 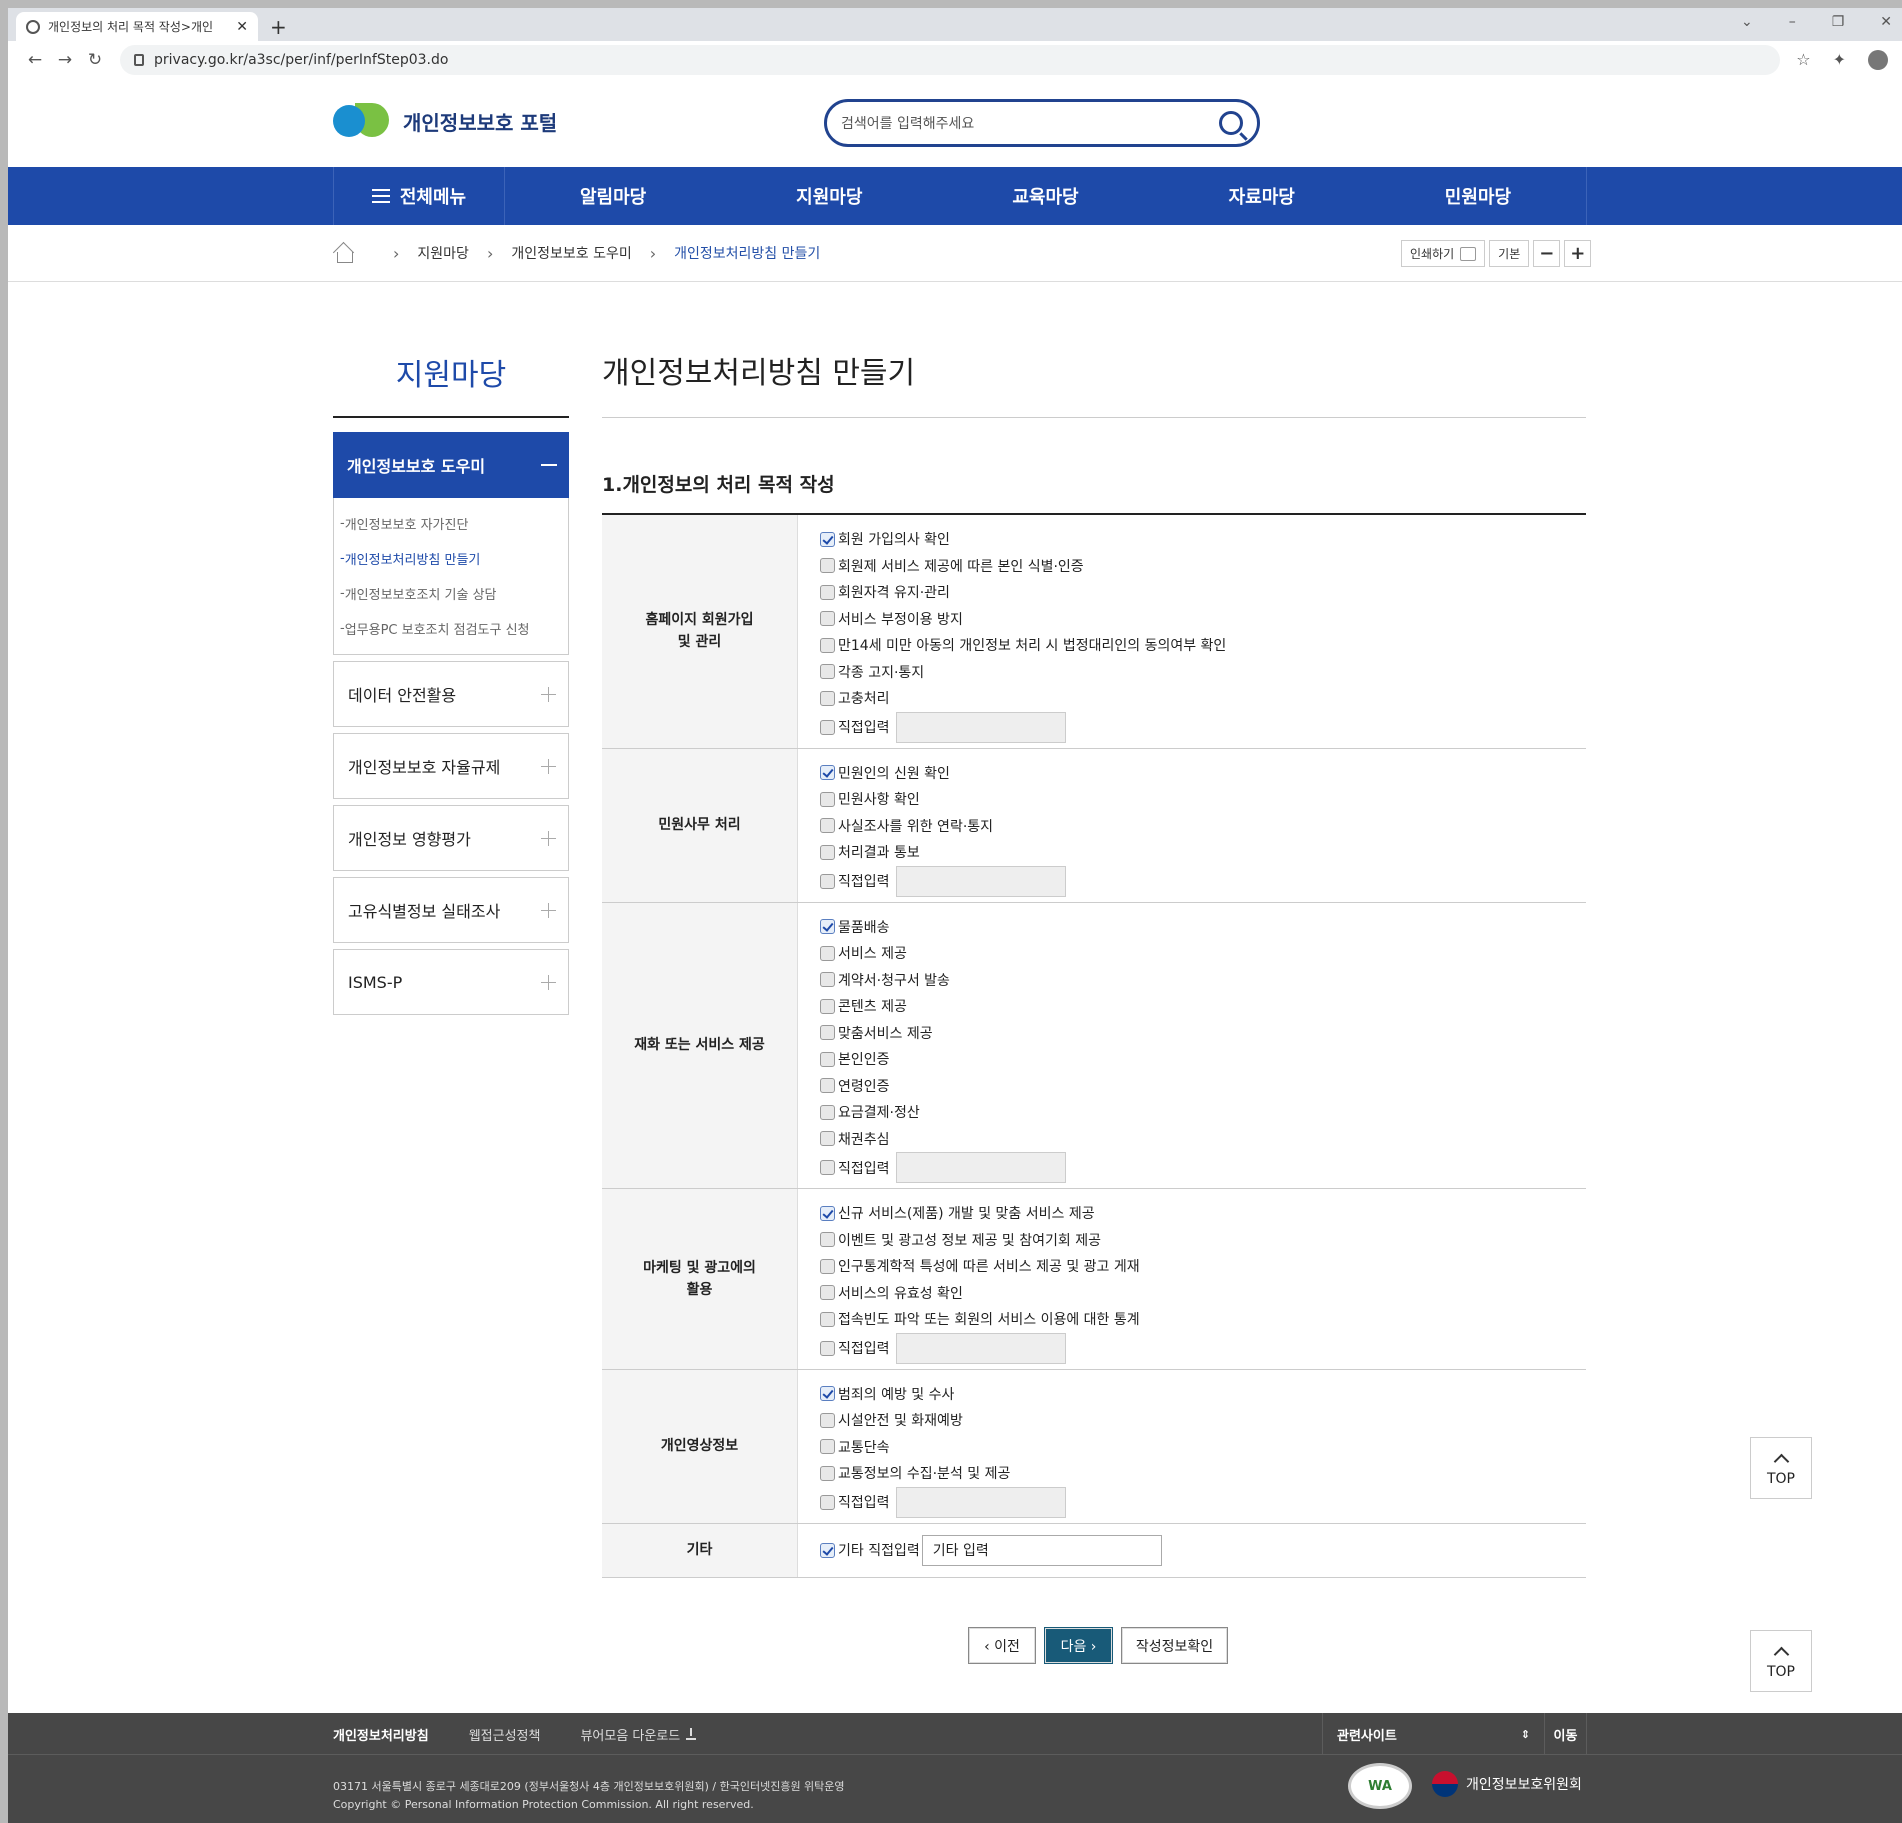 What do you see at coordinates (1792, 22) in the screenshot?
I see `minimize-icon: –` at bounding box center [1792, 22].